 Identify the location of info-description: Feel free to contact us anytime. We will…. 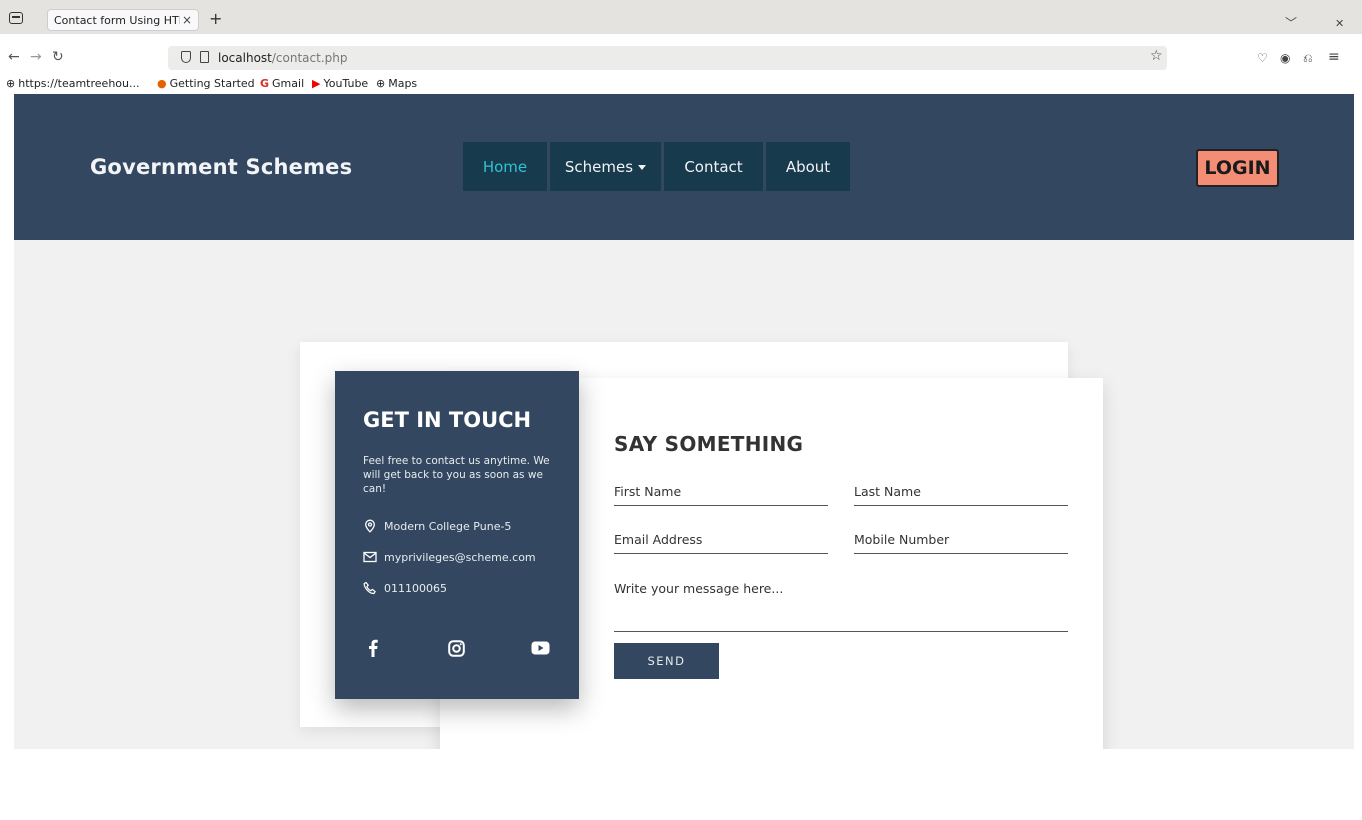
(456, 475).